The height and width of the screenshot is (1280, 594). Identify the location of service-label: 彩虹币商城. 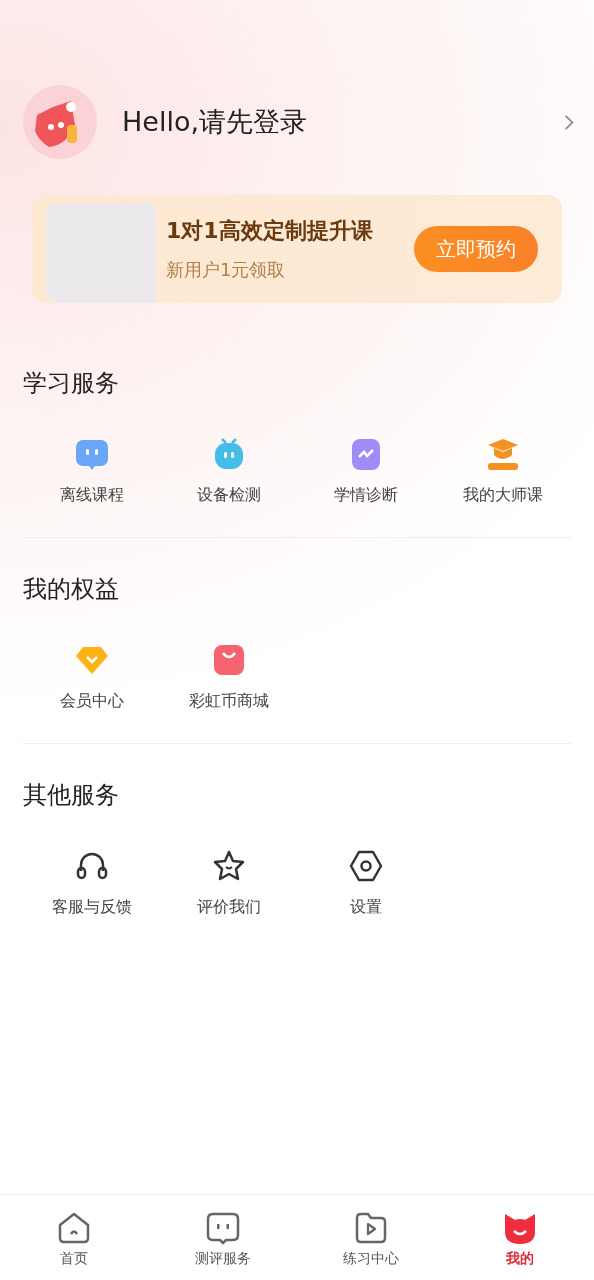
(228, 701).